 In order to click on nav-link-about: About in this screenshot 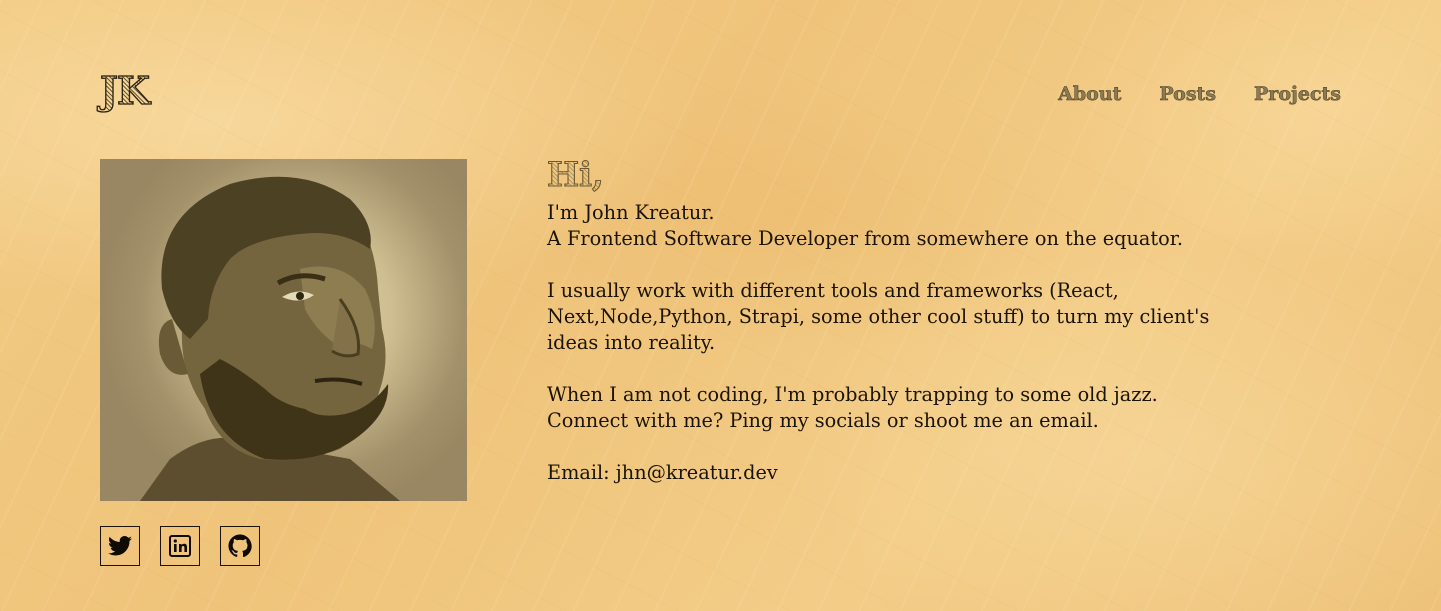, I will do `click(1090, 94)`.